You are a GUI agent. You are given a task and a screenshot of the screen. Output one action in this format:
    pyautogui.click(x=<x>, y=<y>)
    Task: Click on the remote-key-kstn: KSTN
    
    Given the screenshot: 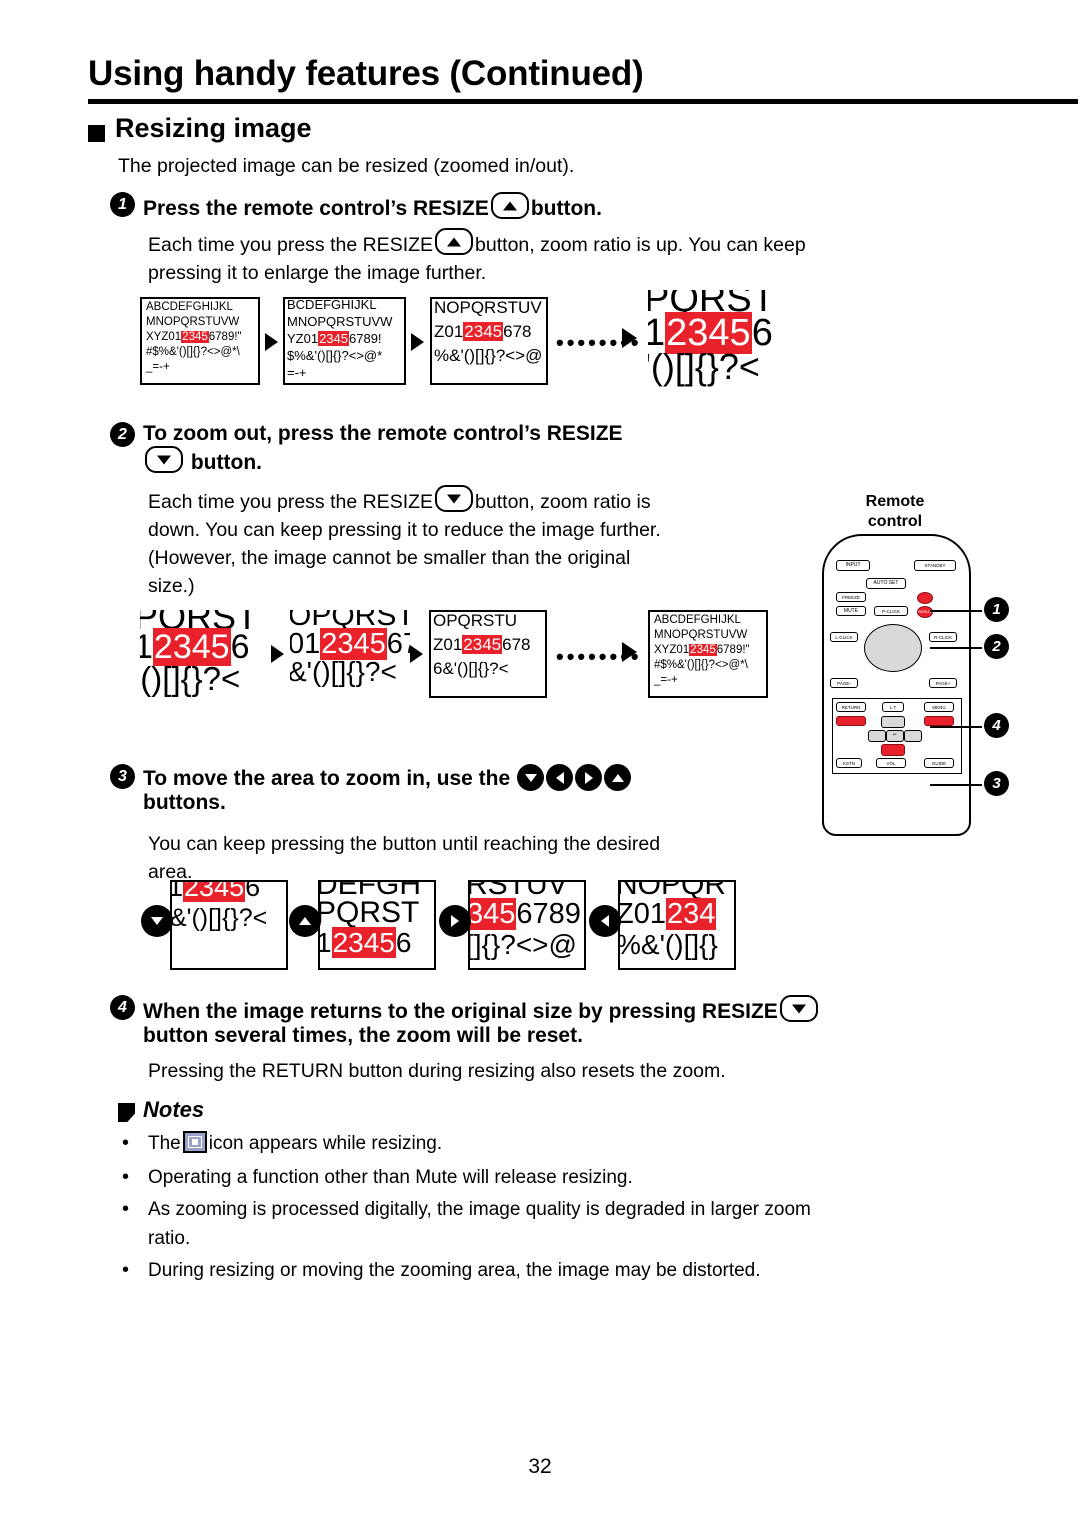 What is the action you would take?
    pyautogui.click(x=849, y=763)
    